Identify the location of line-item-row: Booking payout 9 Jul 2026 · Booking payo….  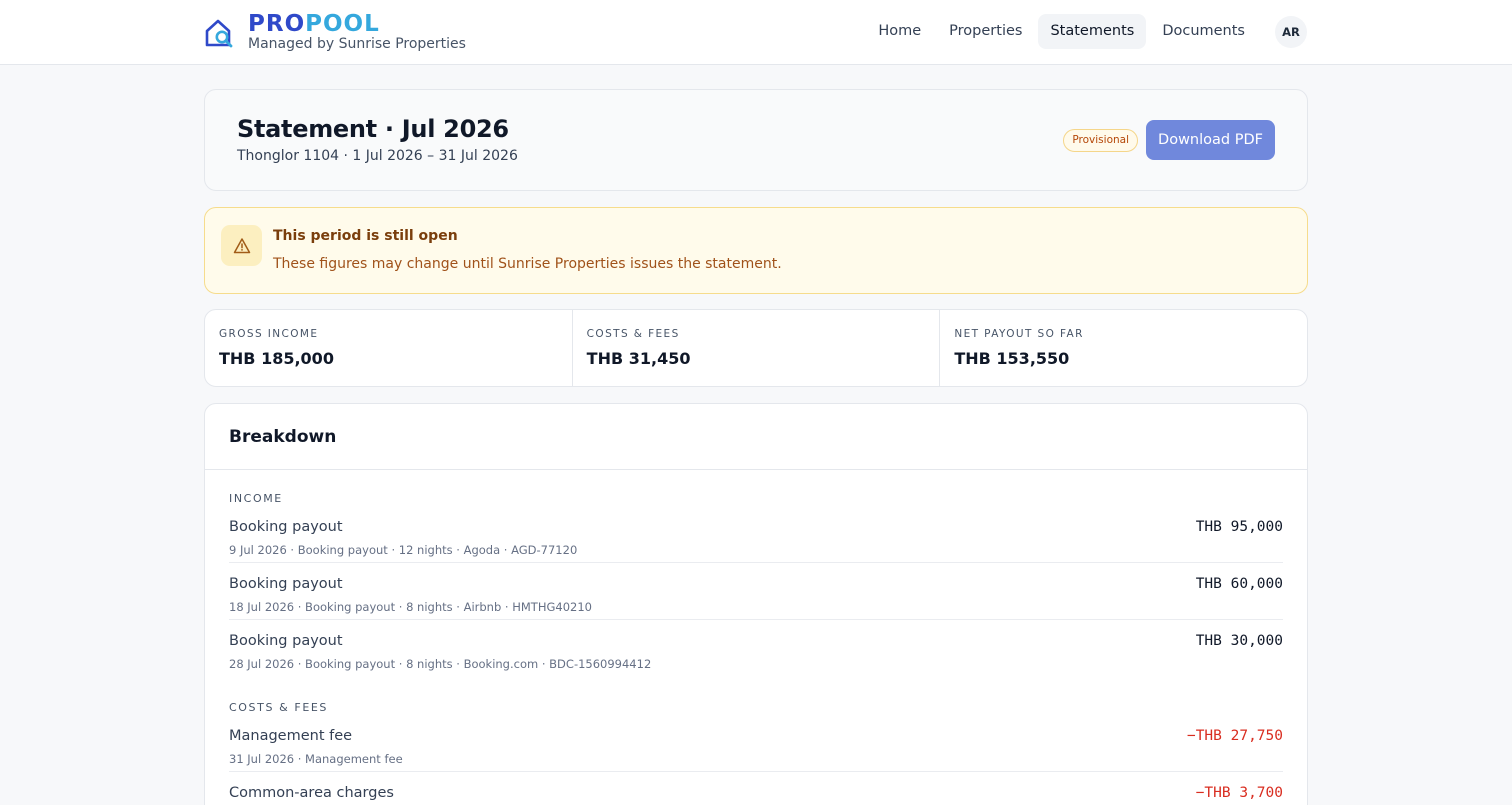
(756, 534).